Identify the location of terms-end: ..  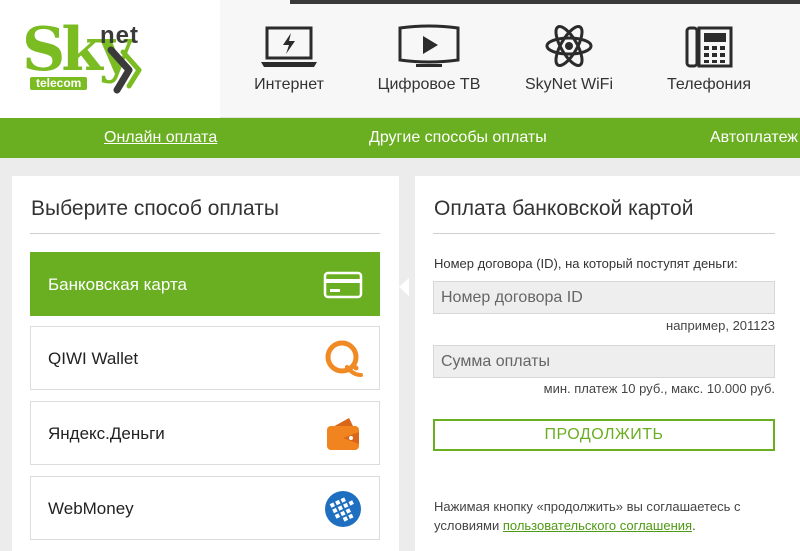
(694, 525).